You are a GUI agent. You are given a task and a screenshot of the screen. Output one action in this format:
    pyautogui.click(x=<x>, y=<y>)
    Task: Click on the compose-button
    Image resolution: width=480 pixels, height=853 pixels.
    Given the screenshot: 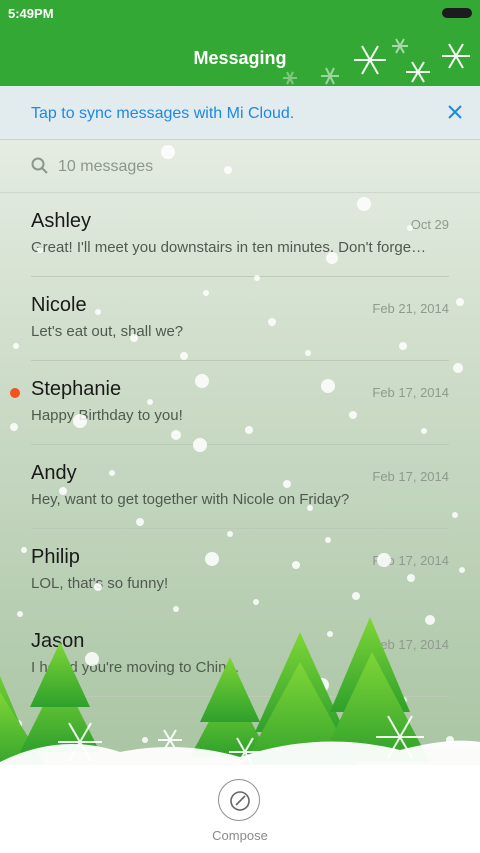 What is the action you would take?
    pyautogui.click(x=239, y=800)
    